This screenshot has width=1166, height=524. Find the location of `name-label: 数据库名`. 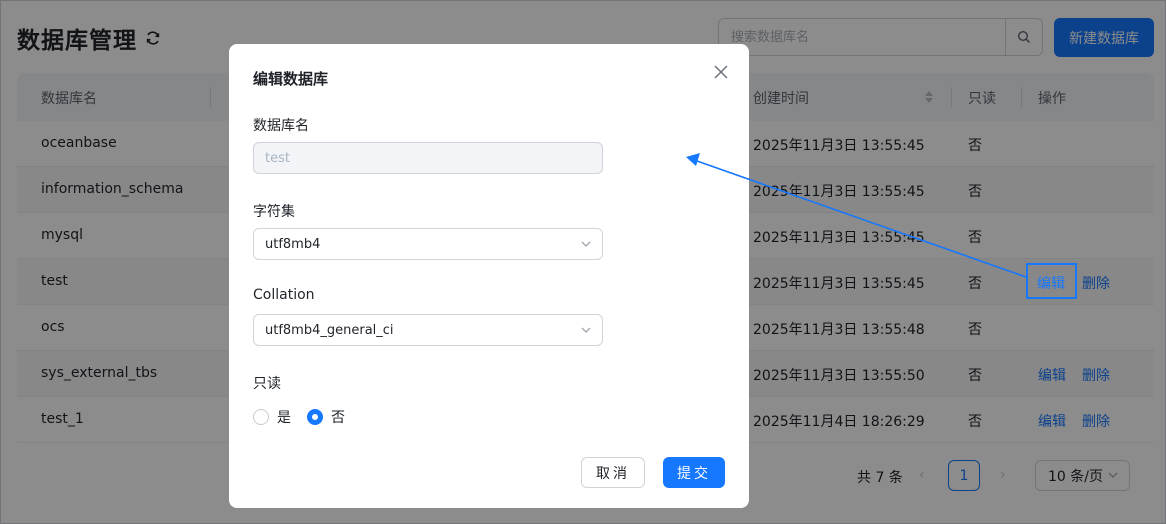

name-label: 数据库名 is located at coordinates (281, 126).